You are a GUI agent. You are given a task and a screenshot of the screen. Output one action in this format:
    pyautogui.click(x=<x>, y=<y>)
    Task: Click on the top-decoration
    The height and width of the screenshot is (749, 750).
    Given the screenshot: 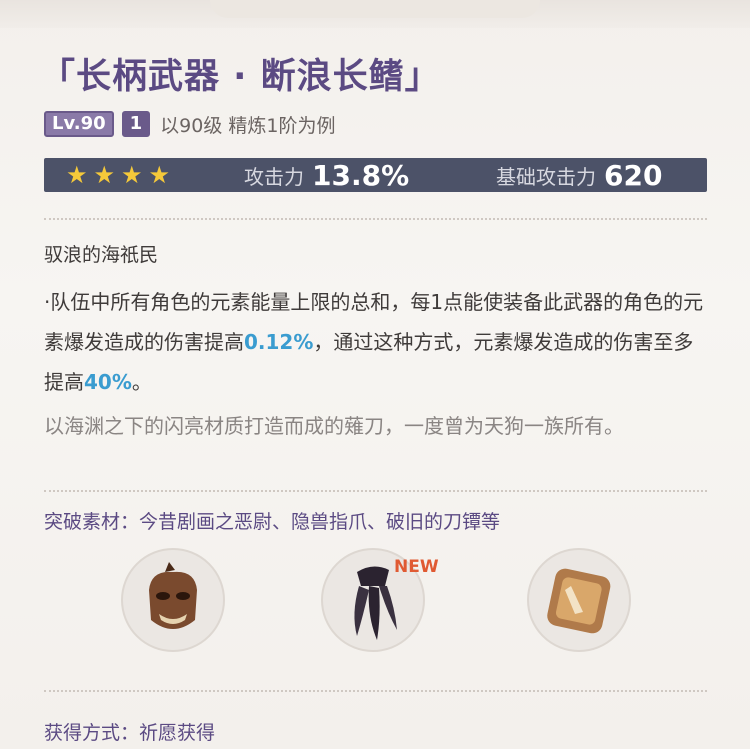 What is the action you would take?
    pyautogui.click(x=375, y=14)
    